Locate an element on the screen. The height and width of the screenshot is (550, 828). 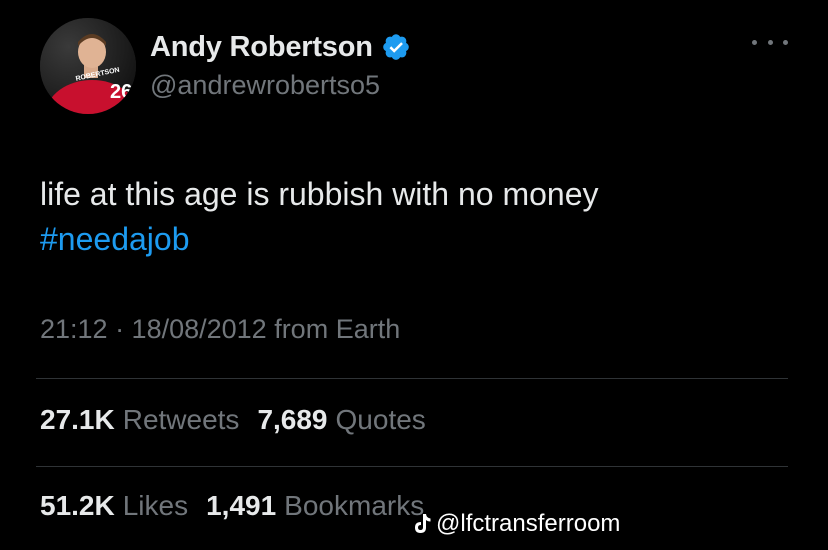
likes-label: Likes is located at coordinates (155, 506).